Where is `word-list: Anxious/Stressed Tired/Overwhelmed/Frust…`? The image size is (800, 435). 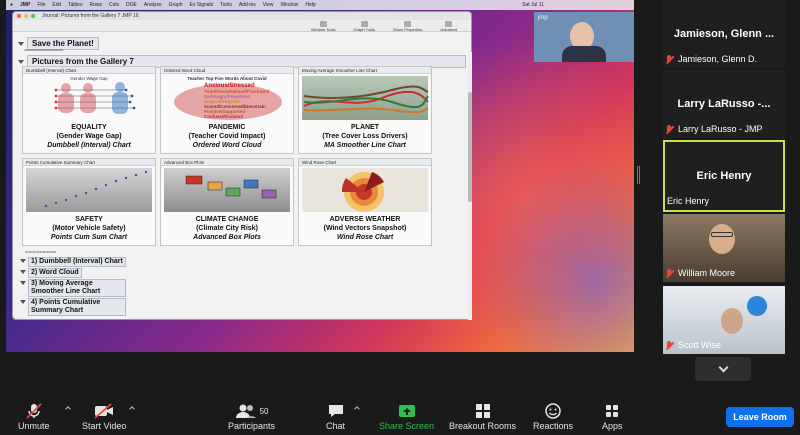 word-list: Anxious/Stressed Tired/Overwhelmed/Frust… is located at coordinates (236, 101).